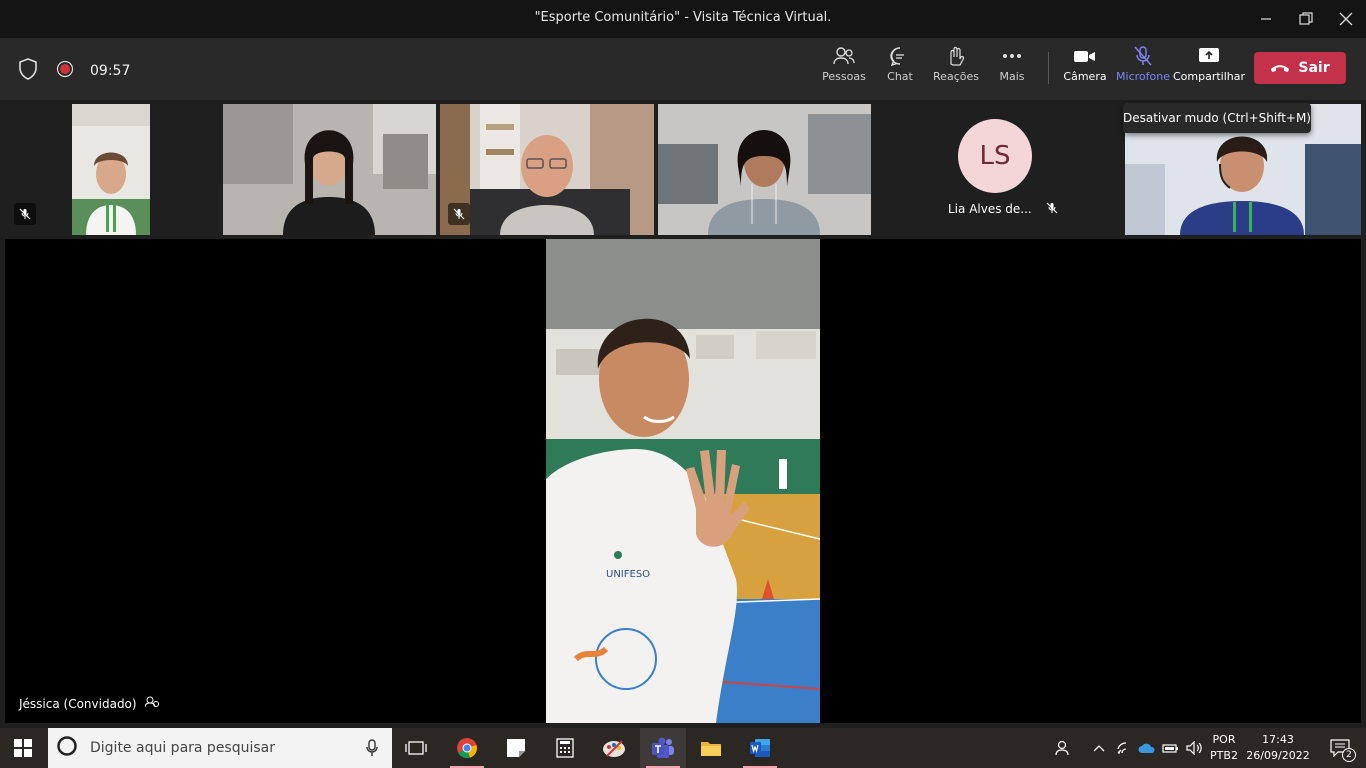 The height and width of the screenshot is (768, 1366). I want to click on word-icon, so click(760, 748).